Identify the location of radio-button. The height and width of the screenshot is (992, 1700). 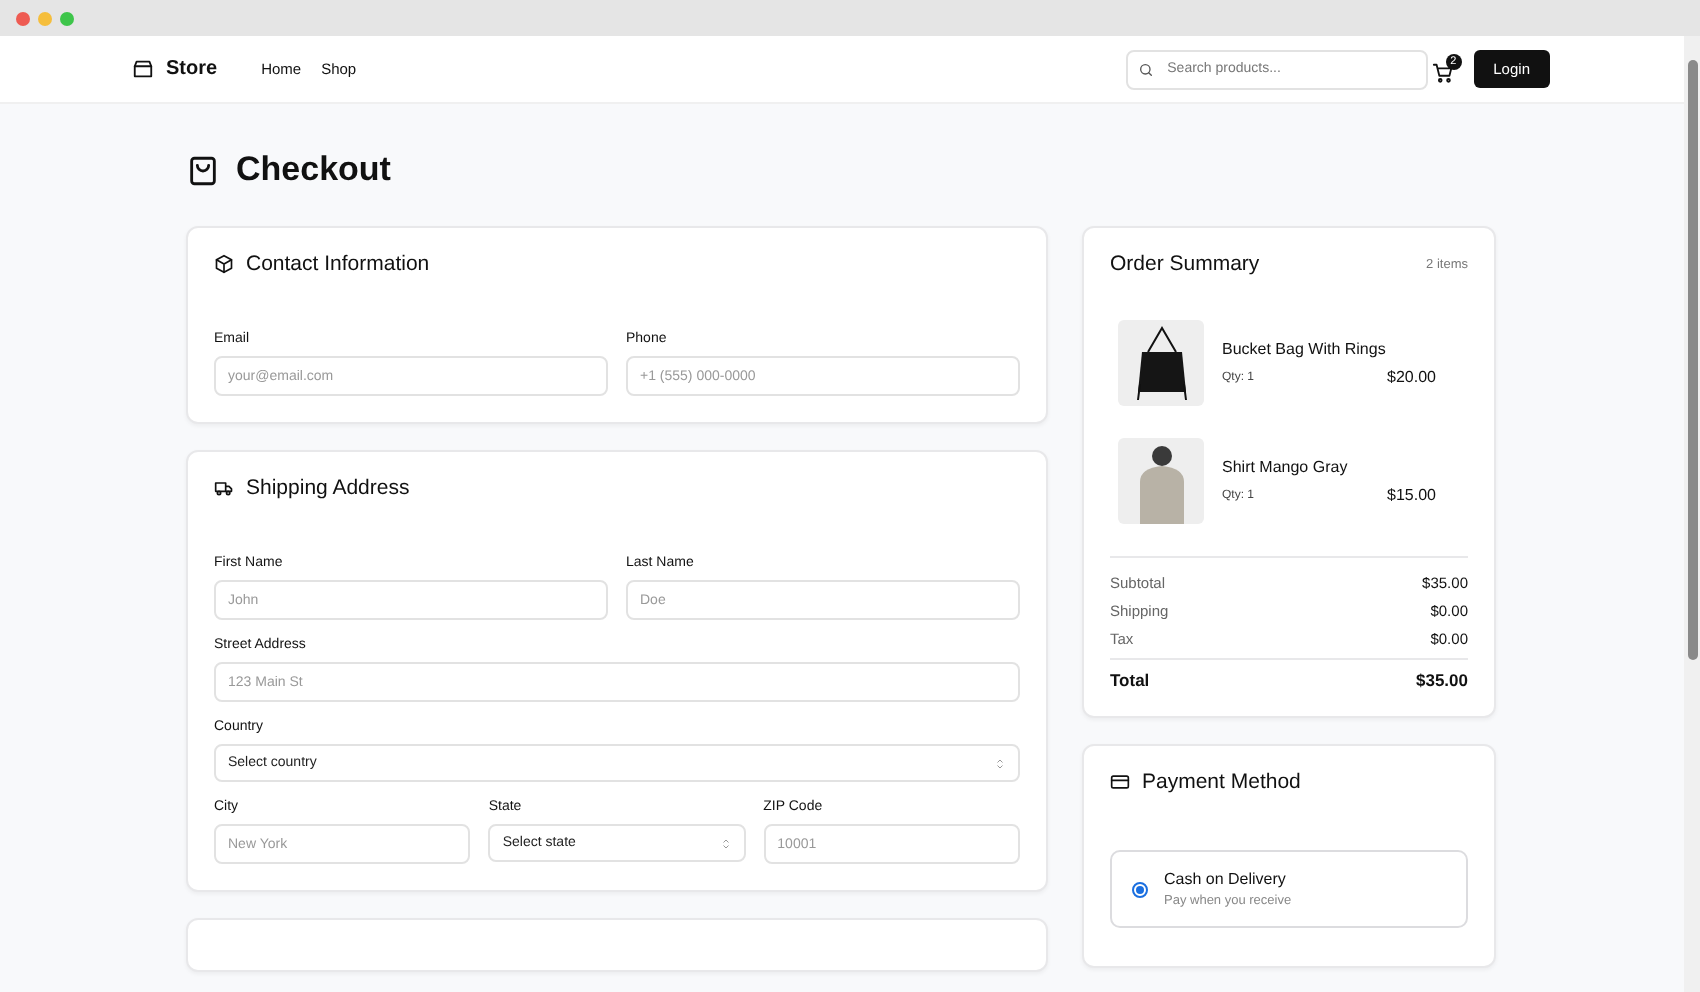
(1140, 889).